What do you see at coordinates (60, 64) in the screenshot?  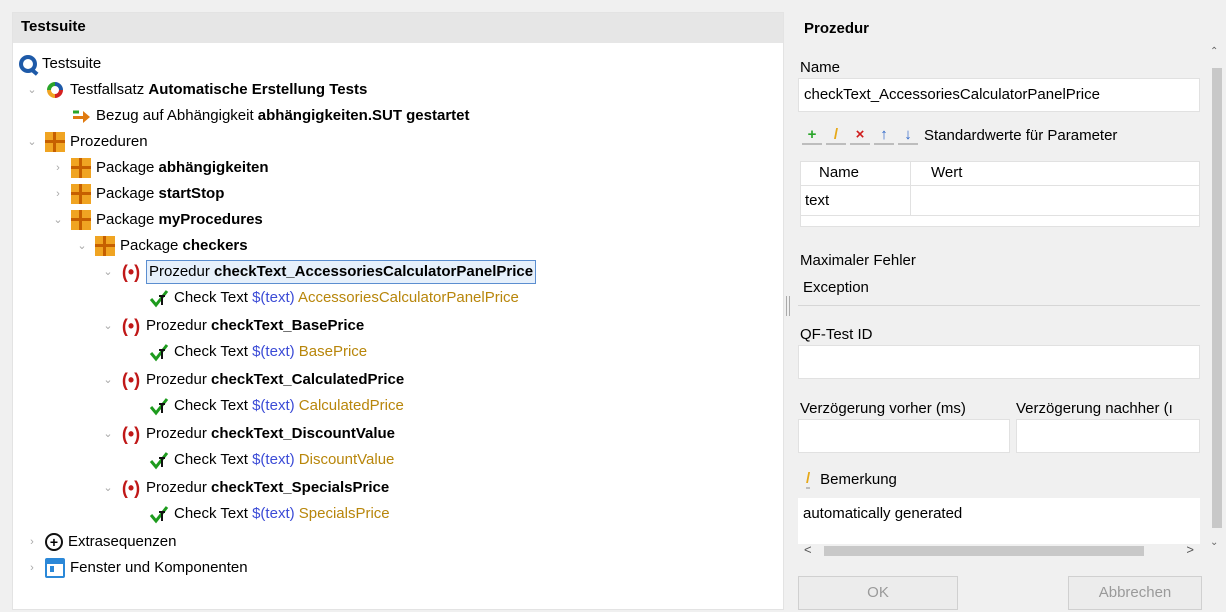 I see `tree-node-testsuite: Testsuite` at bounding box center [60, 64].